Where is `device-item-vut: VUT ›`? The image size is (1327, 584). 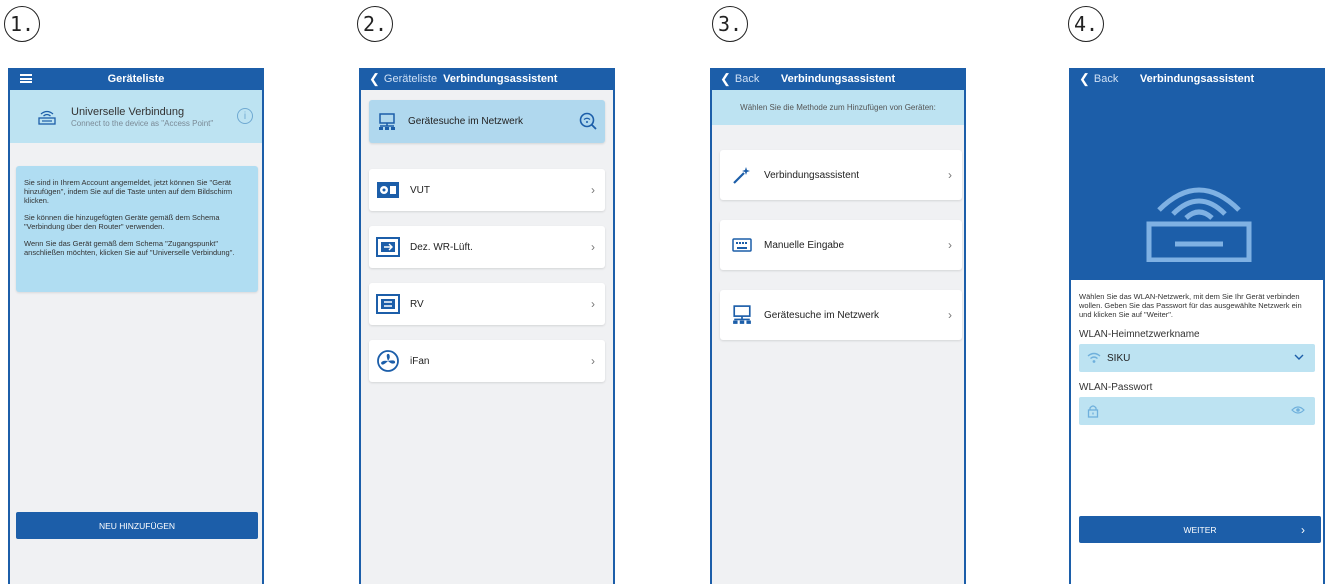
device-item-vut: VUT › is located at coordinates (487, 190).